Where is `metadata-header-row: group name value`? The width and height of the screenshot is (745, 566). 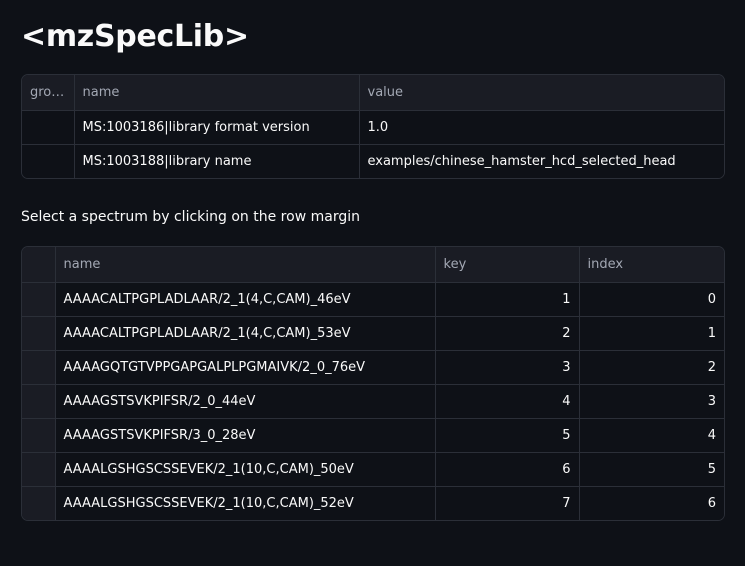
metadata-header-row: group name value is located at coordinates (373, 93).